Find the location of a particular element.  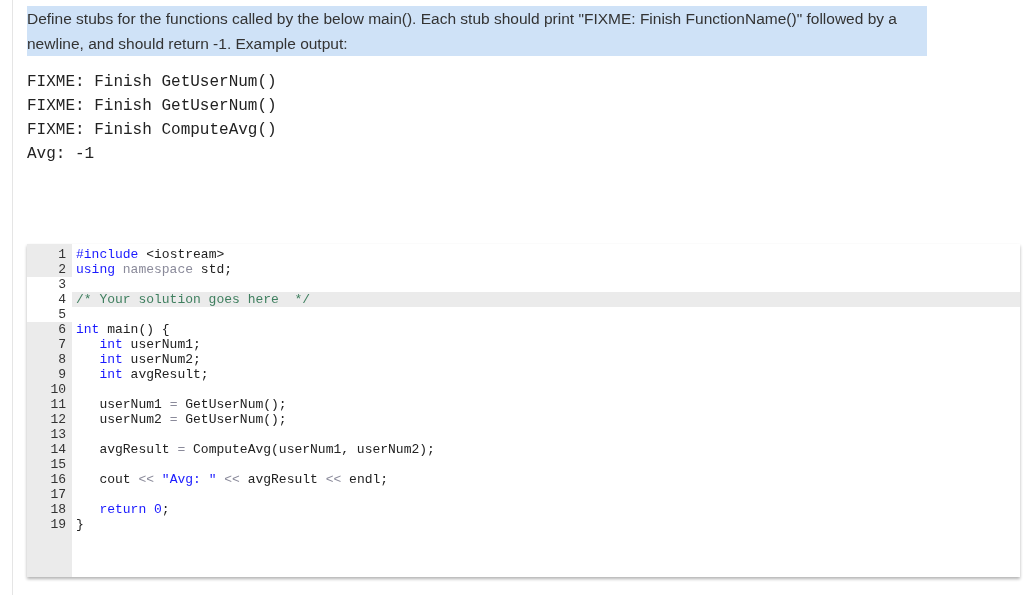

output-line: FIXME: Finish ComputeAvg() is located at coordinates (152, 130).